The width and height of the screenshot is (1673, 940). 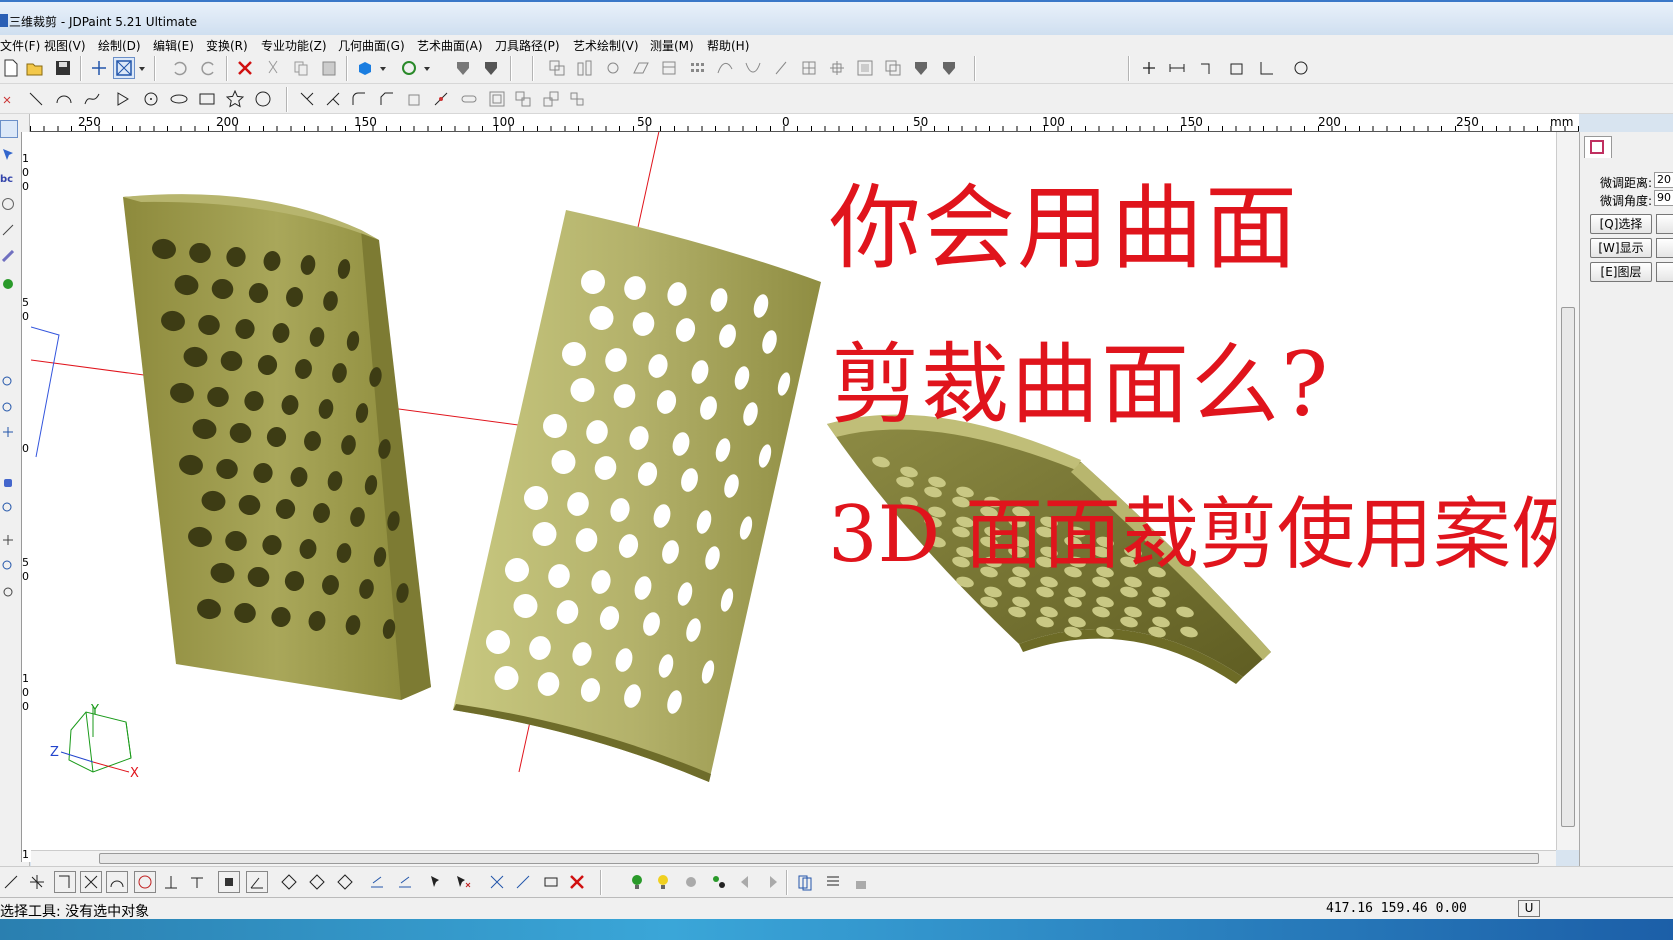 What do you see at coordinates (117, 882) in the screenshot?
I see `snap-arc-icon` at bounding box center [117, 882].